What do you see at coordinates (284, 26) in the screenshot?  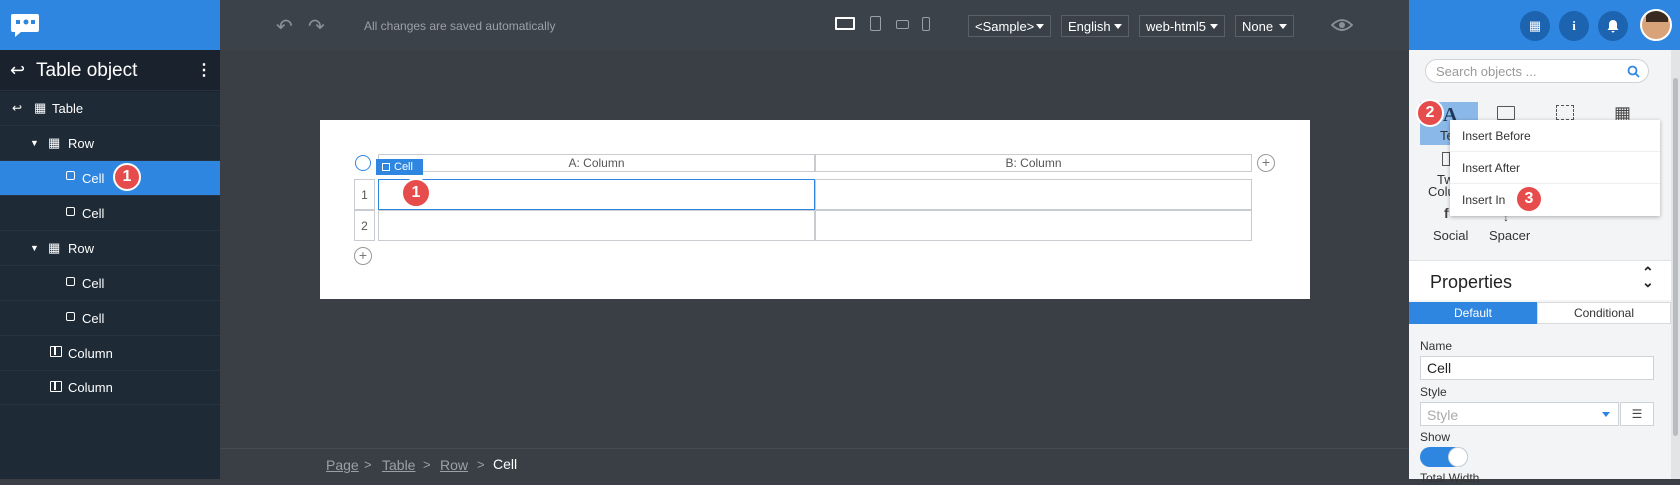 I see `undo-icon: ↶` at bounding box center [284, 26].